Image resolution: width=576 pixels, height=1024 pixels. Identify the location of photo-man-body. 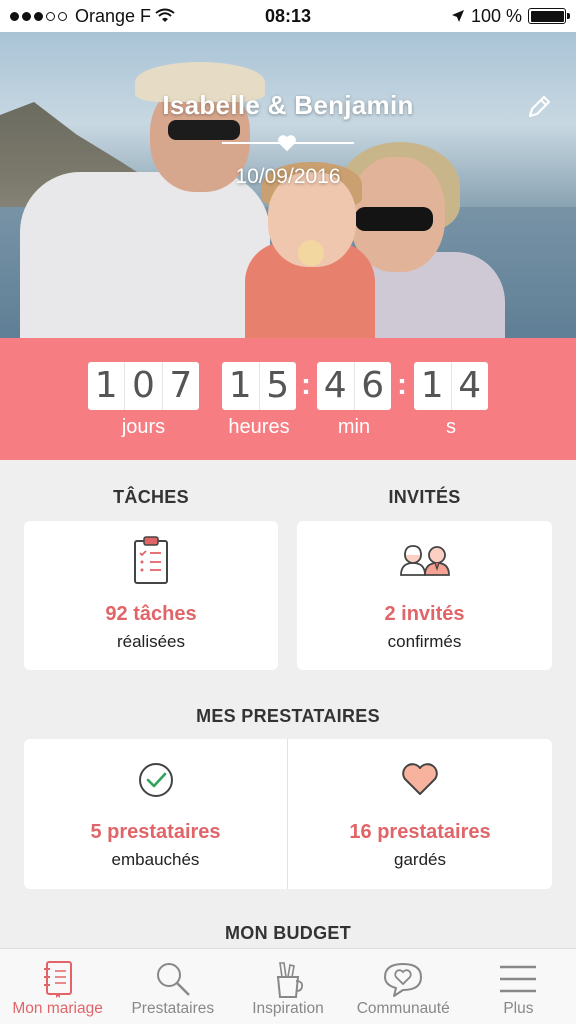
(145, 255).